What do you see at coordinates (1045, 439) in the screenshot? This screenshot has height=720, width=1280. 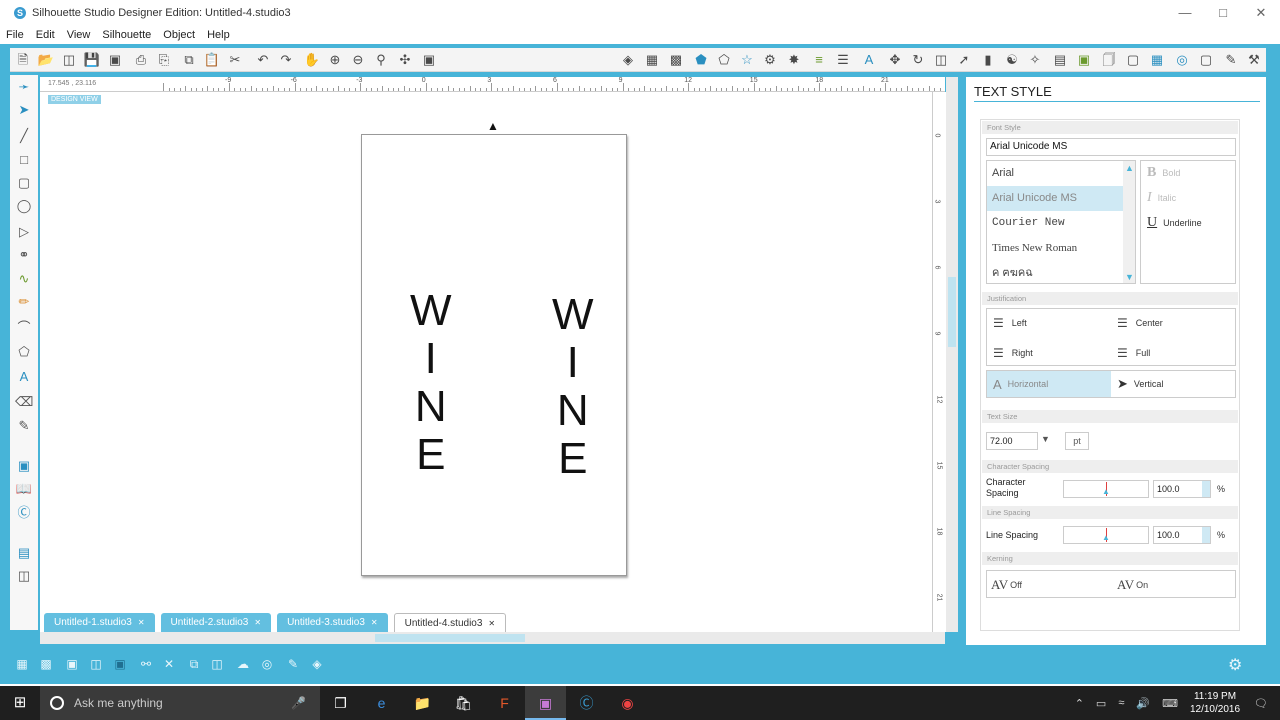 I see `chevron-down-icon: ▼` at bounding box center [1045, 439].